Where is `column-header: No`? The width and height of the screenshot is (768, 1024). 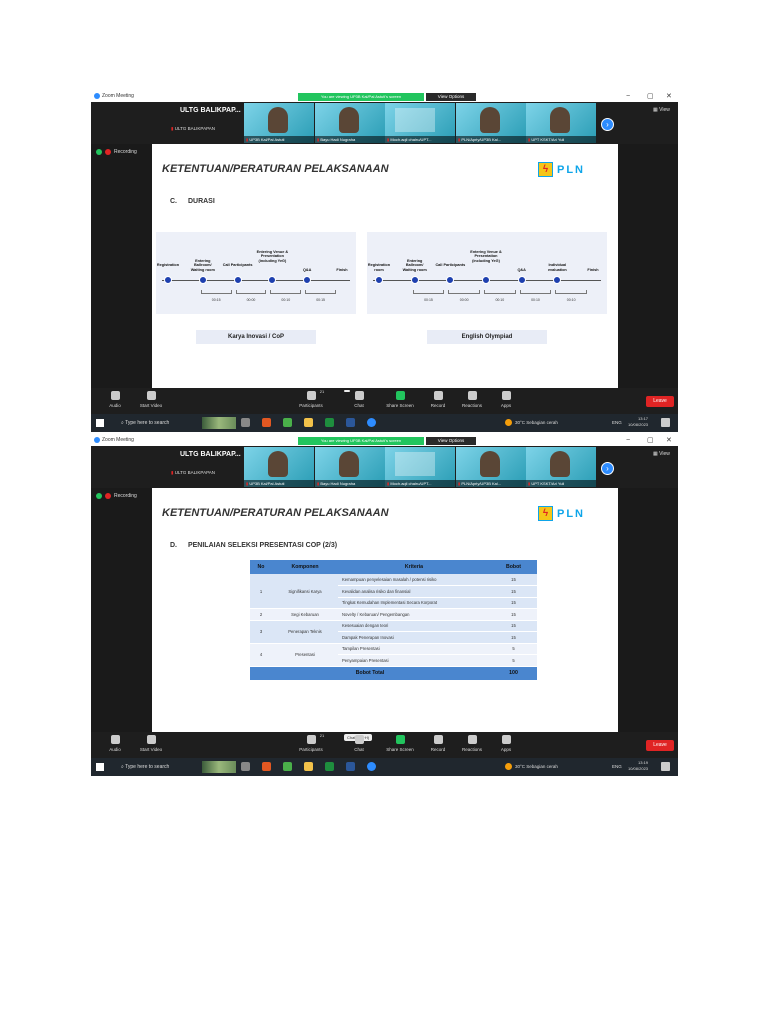
column-header: No is located at coordinates (261, 567).